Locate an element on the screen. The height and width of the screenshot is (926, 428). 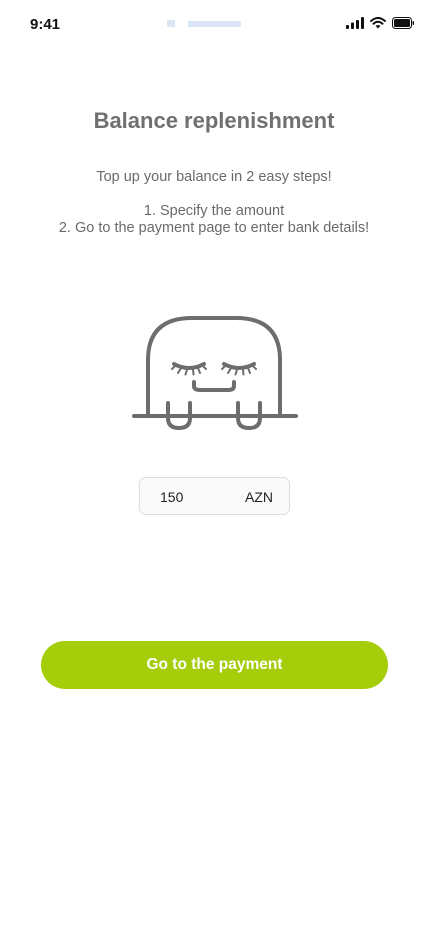
status-time: 9:41 is located at coordinates (45, 24).